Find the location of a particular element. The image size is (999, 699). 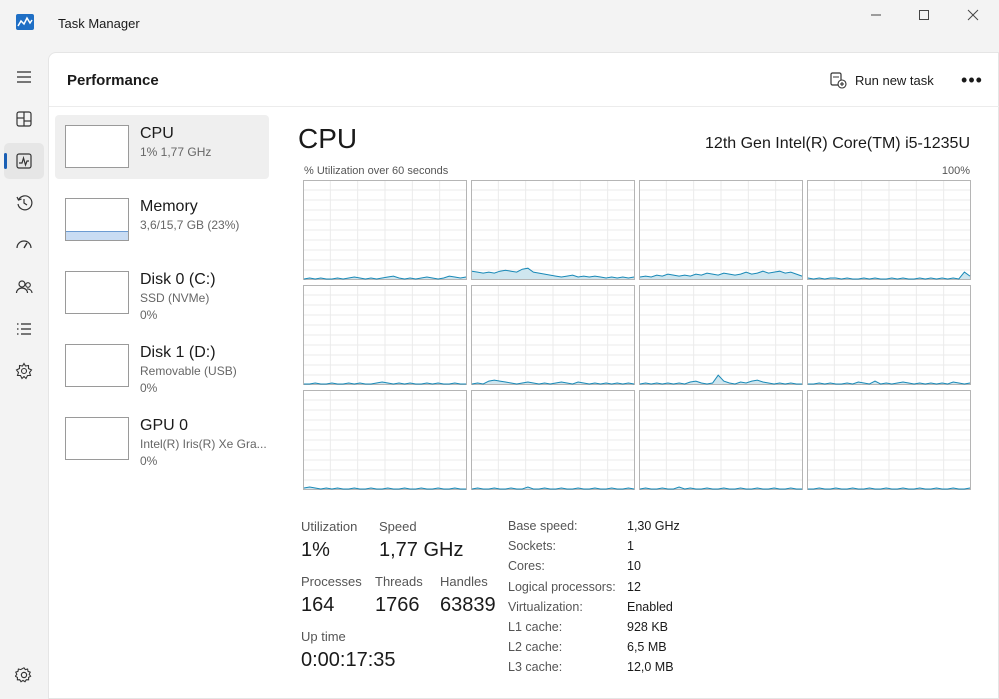

nav-processes is located at coordinates (24, 119).